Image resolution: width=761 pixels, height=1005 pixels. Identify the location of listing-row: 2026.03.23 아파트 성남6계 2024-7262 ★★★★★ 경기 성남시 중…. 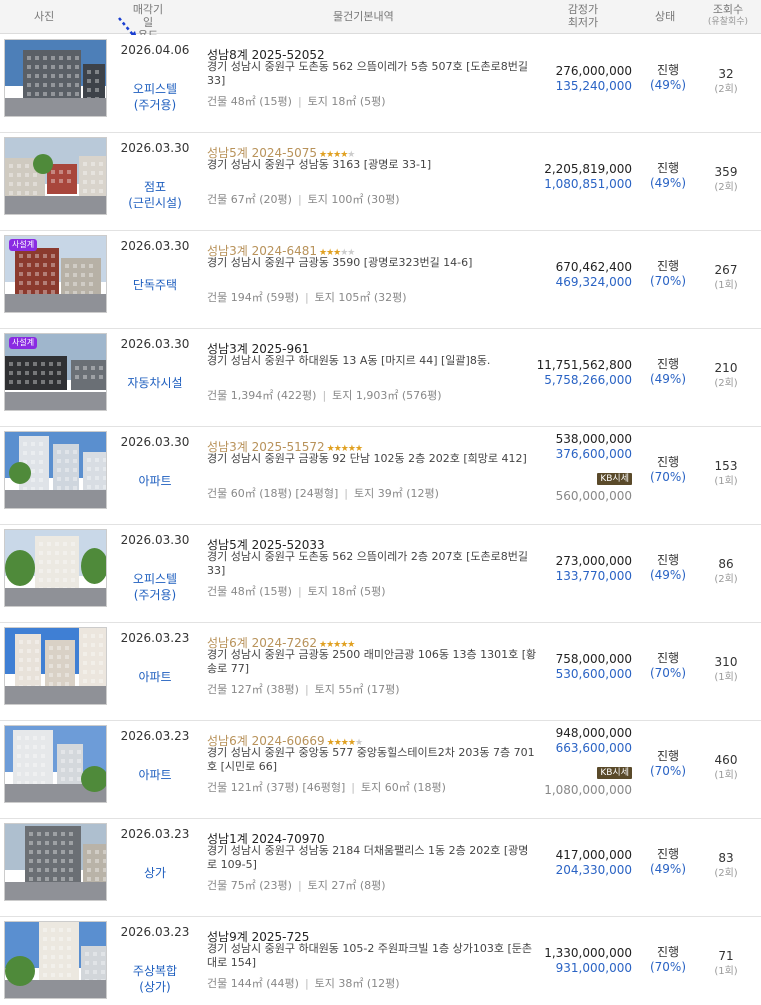
(380, 672).